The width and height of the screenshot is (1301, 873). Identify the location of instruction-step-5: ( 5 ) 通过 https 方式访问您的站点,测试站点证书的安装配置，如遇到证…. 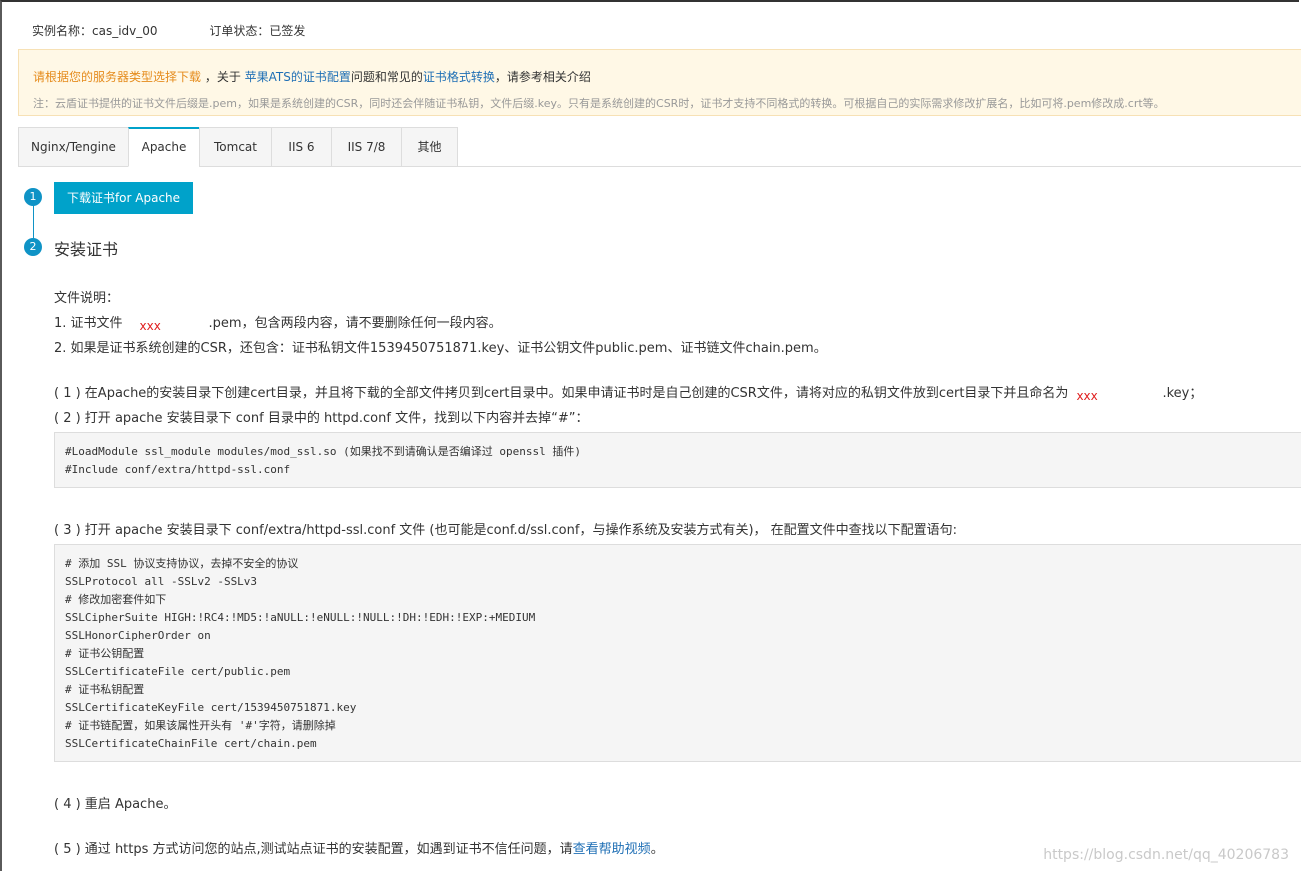
(359, 847).